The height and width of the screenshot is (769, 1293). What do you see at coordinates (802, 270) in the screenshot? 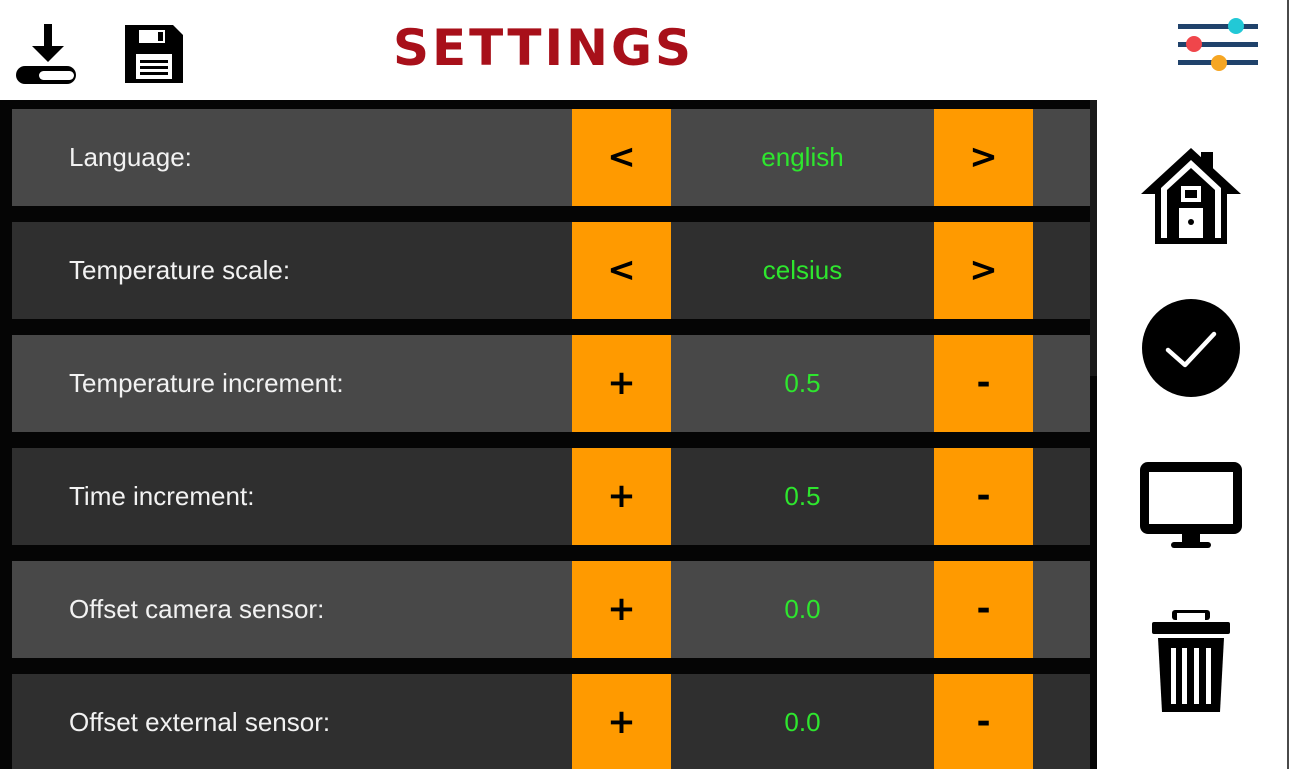
I see `setting-value: celsius` at bounding box center [802, 270].